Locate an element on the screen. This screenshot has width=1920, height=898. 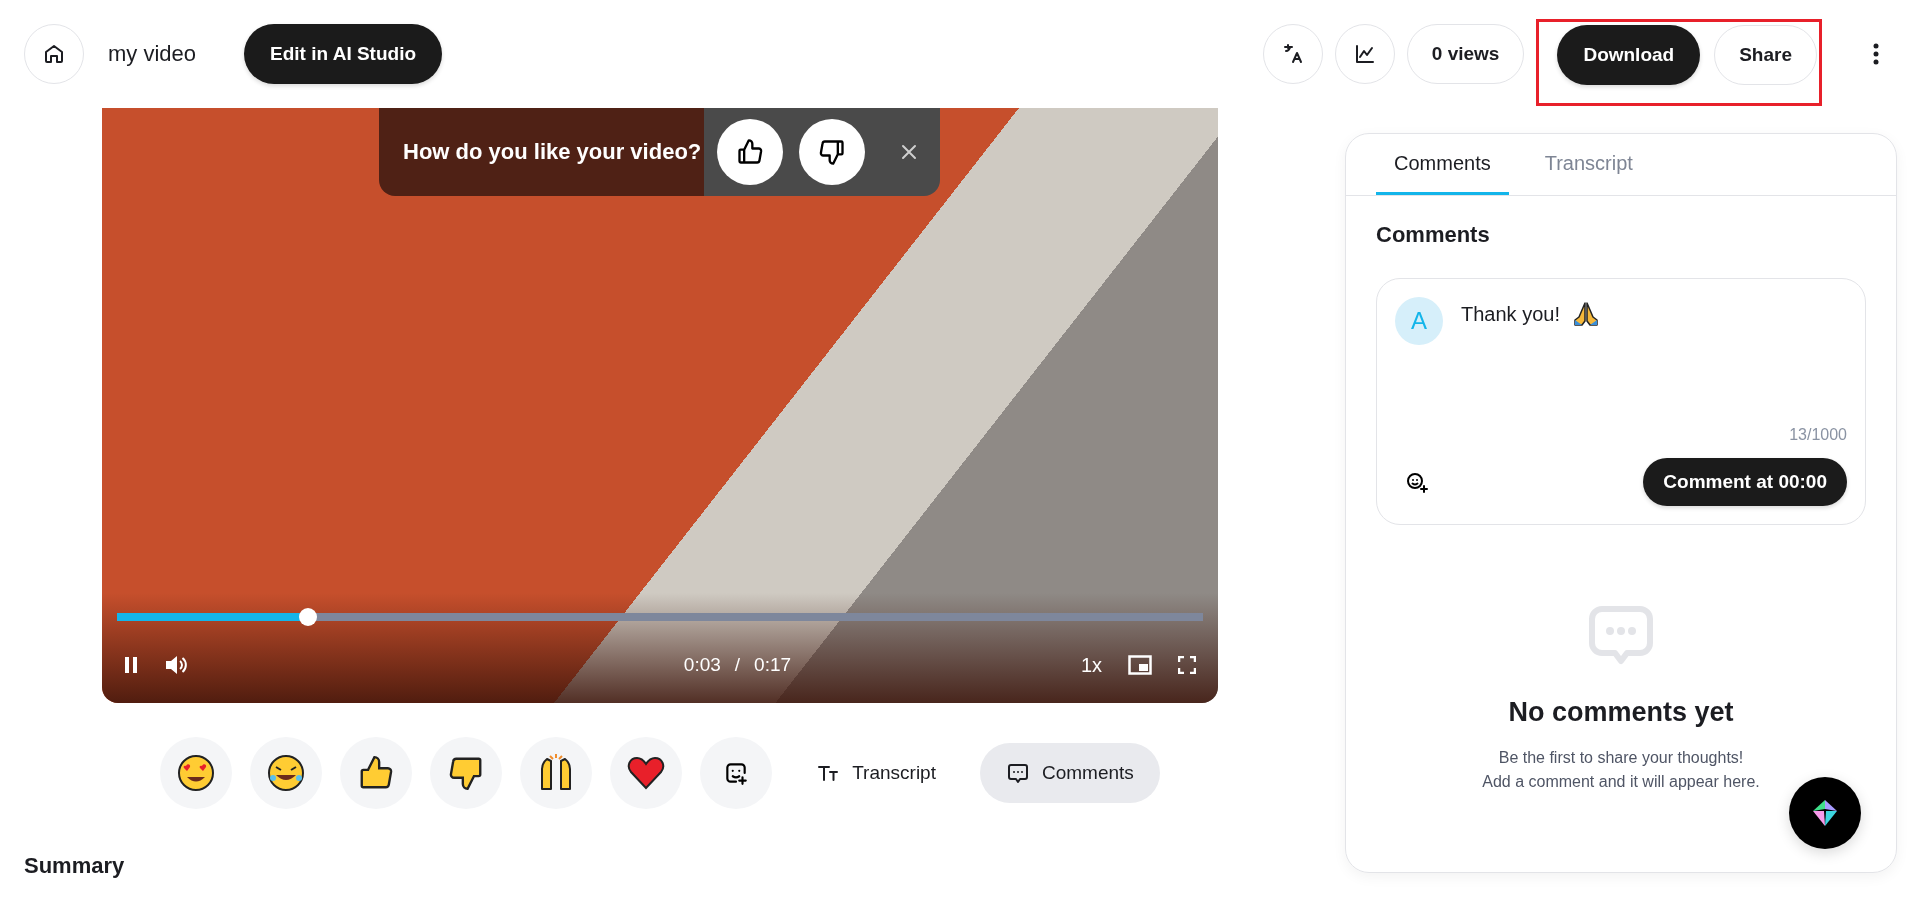
picture-in-picture-button is located at coordinates (1140, 665).